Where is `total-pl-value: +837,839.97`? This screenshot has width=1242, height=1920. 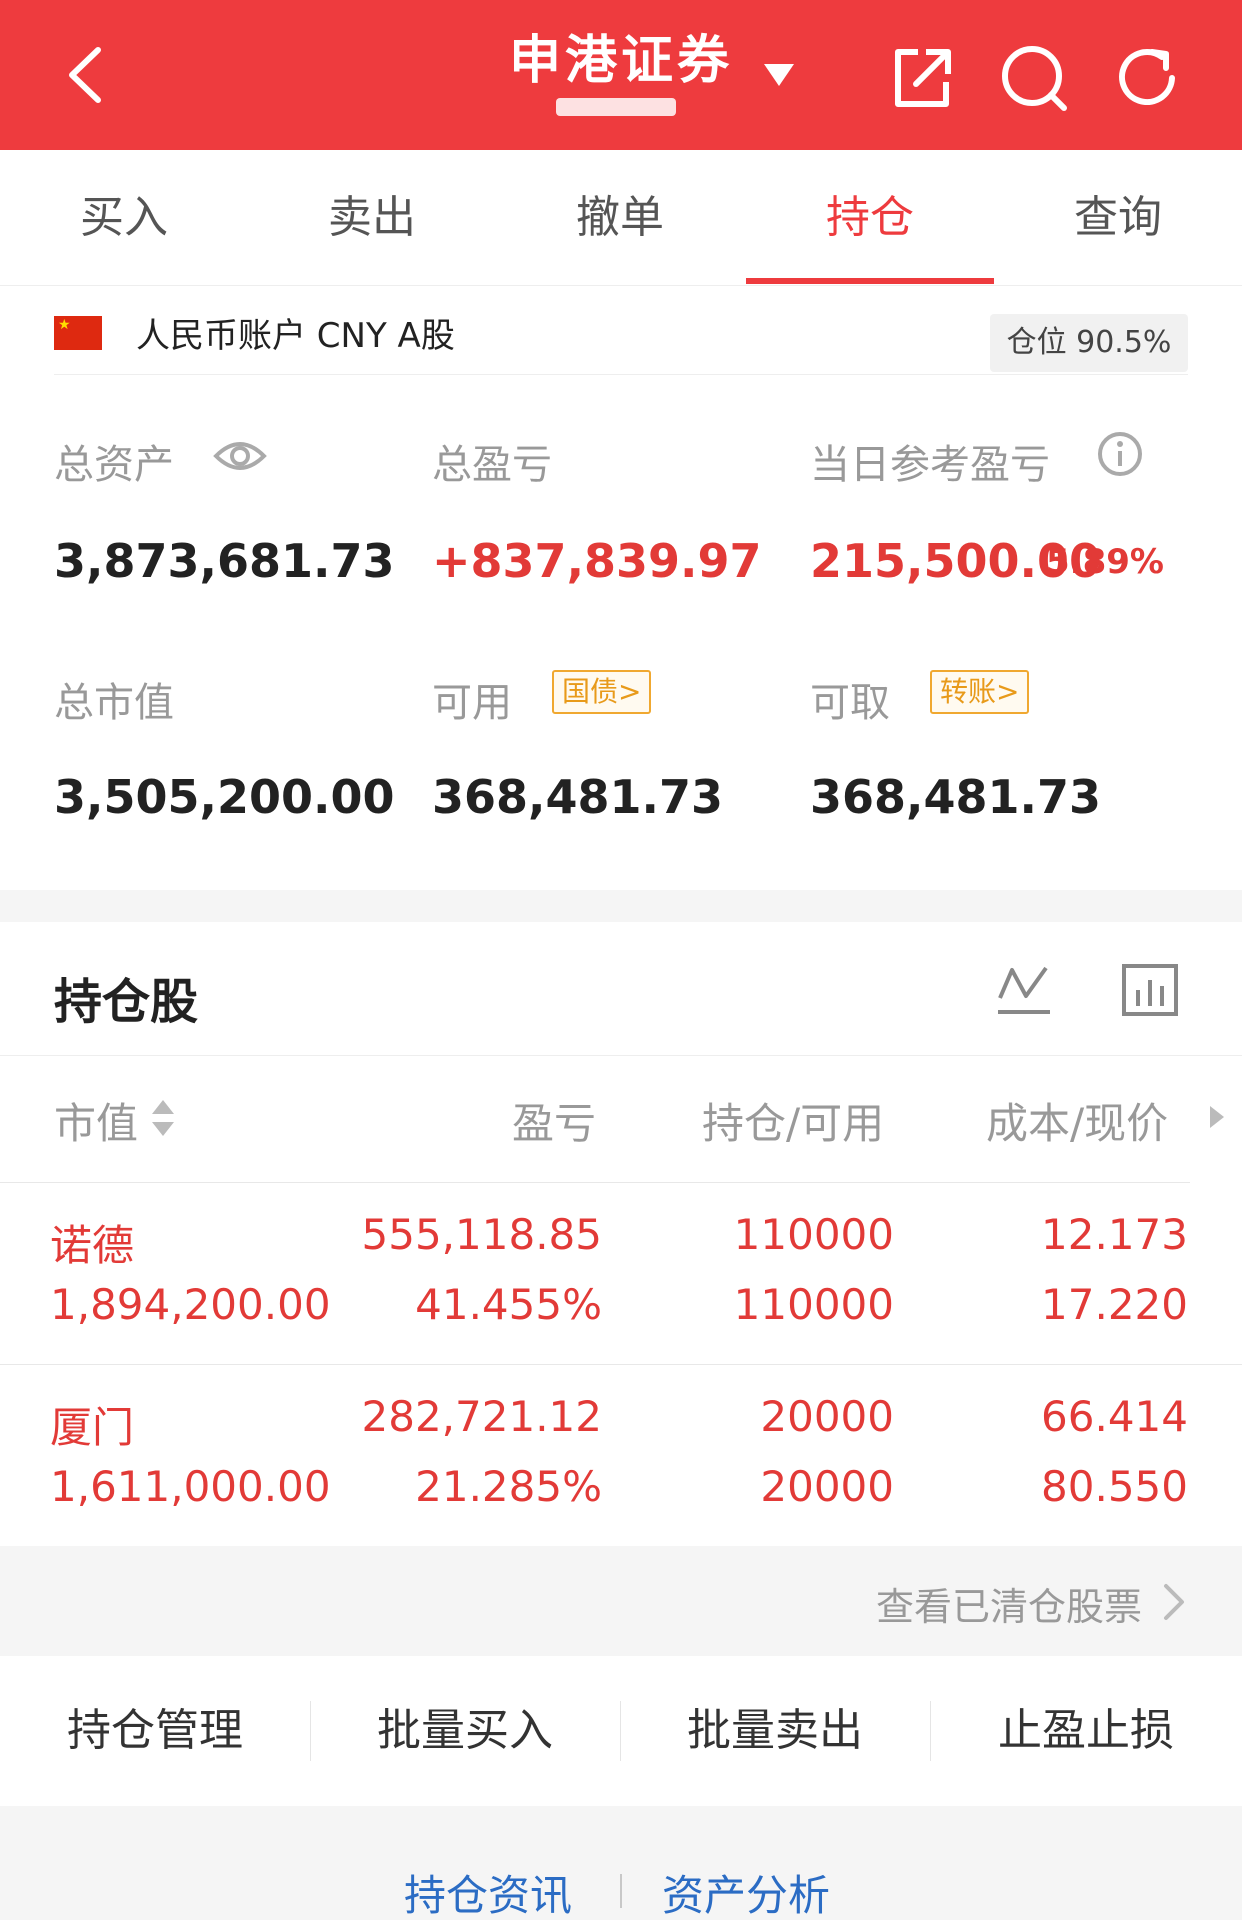
total-pl-value: +837,839.97 is located at coordinates (597, 561).